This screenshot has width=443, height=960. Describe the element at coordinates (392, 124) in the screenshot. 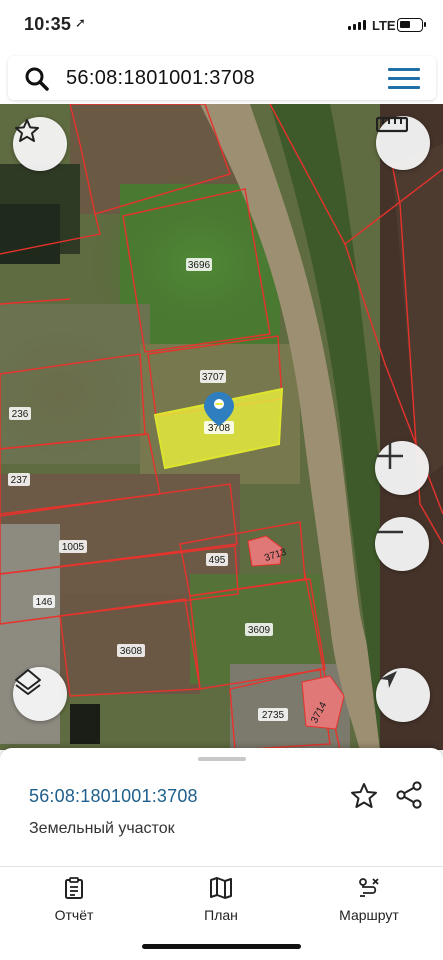

I see `ruler-icon` at that location.